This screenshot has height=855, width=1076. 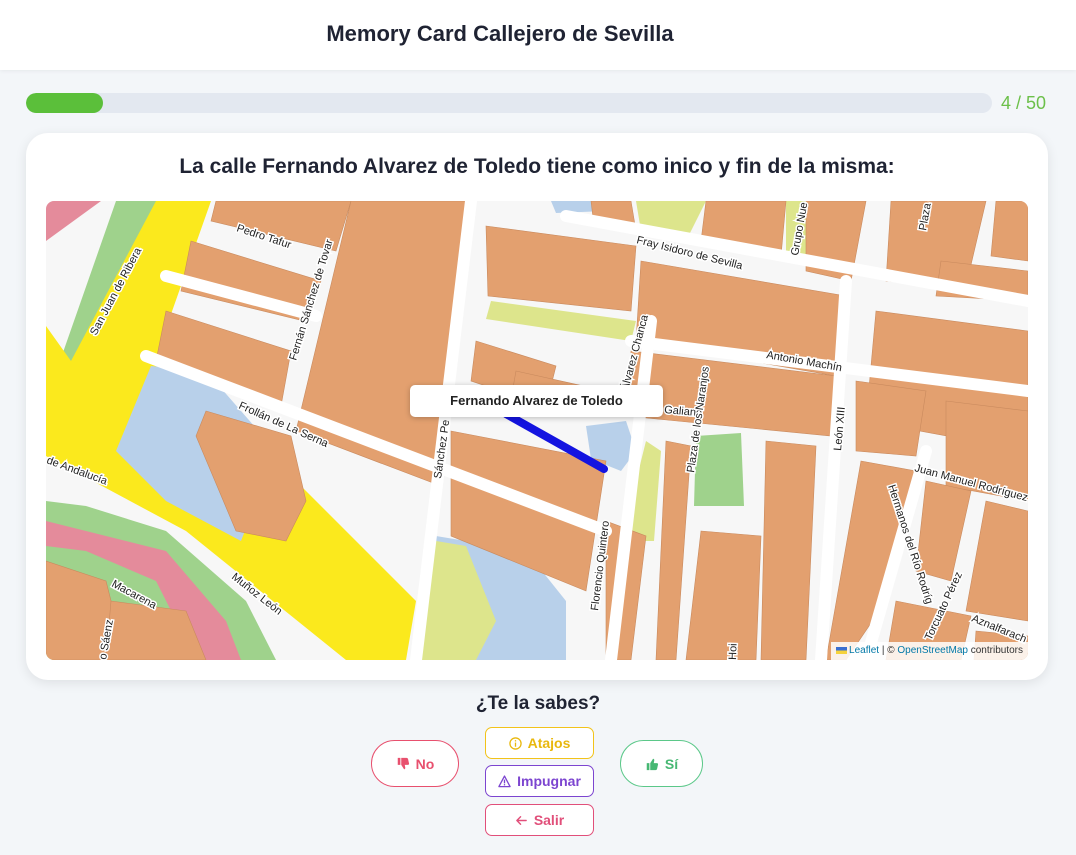 I want to click on progress-counter: 4 / 50, so click(x=1023, y=103).